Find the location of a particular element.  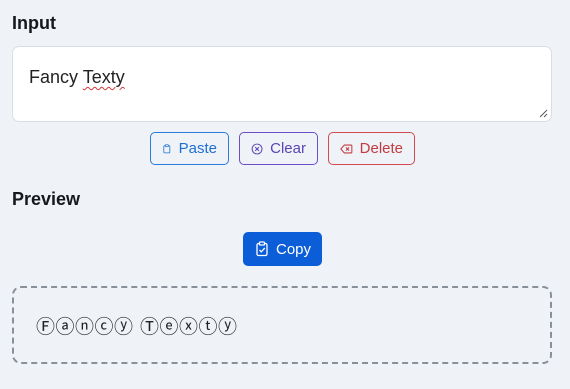

input-actions: Paste Clear Delete is located at coordinates (282, 148).